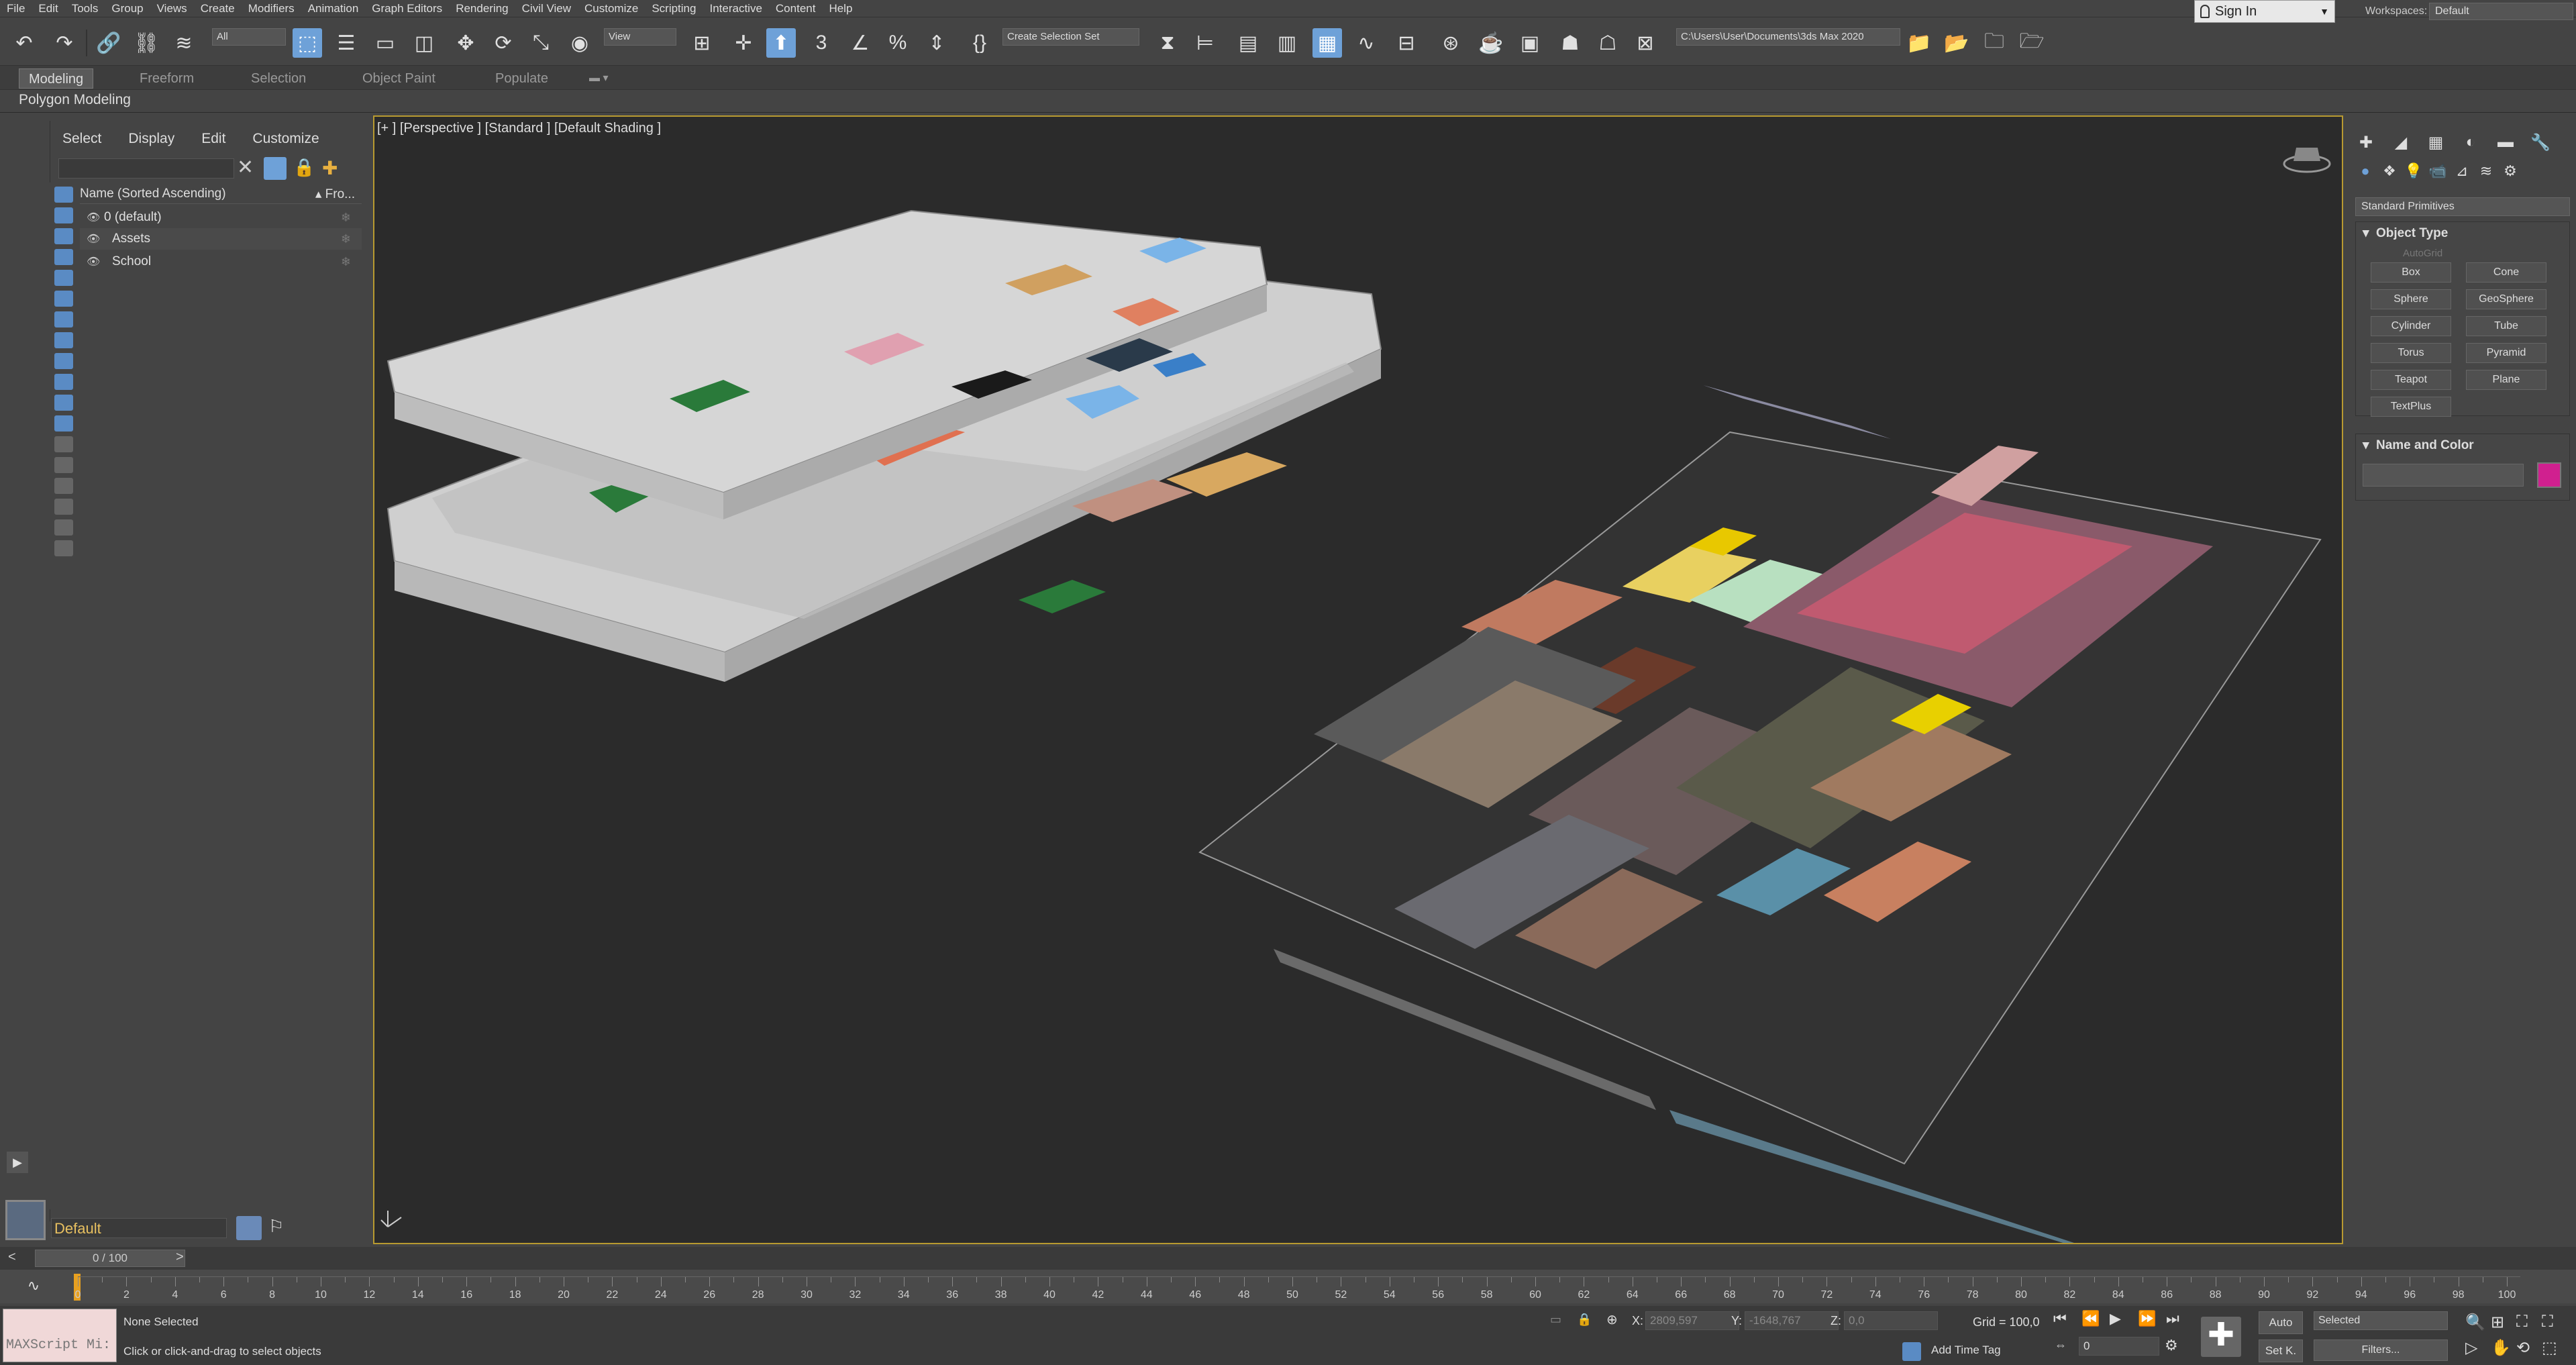 The image size is (2576, 1365). What do you see at coordinates (276, 1226) in the screenshot?
I see `layer-settings-icon: ⚐` at bounding box center [276, 1226].